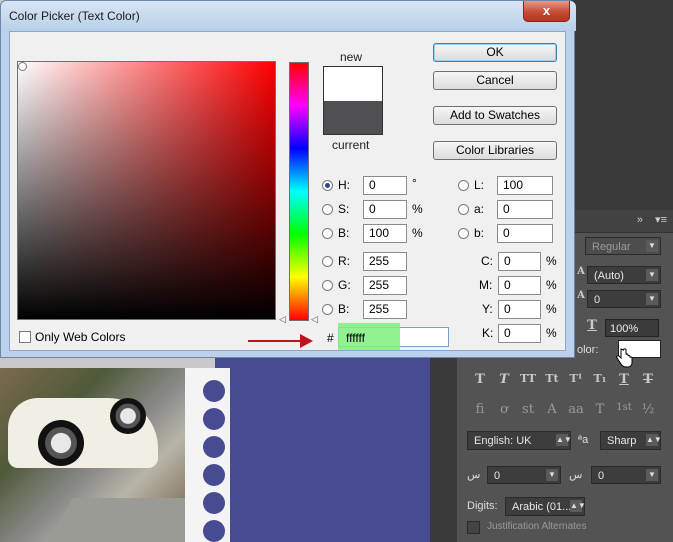 The image size is (673, 542). I want to click on b-channel-radio, so click(463, 233).